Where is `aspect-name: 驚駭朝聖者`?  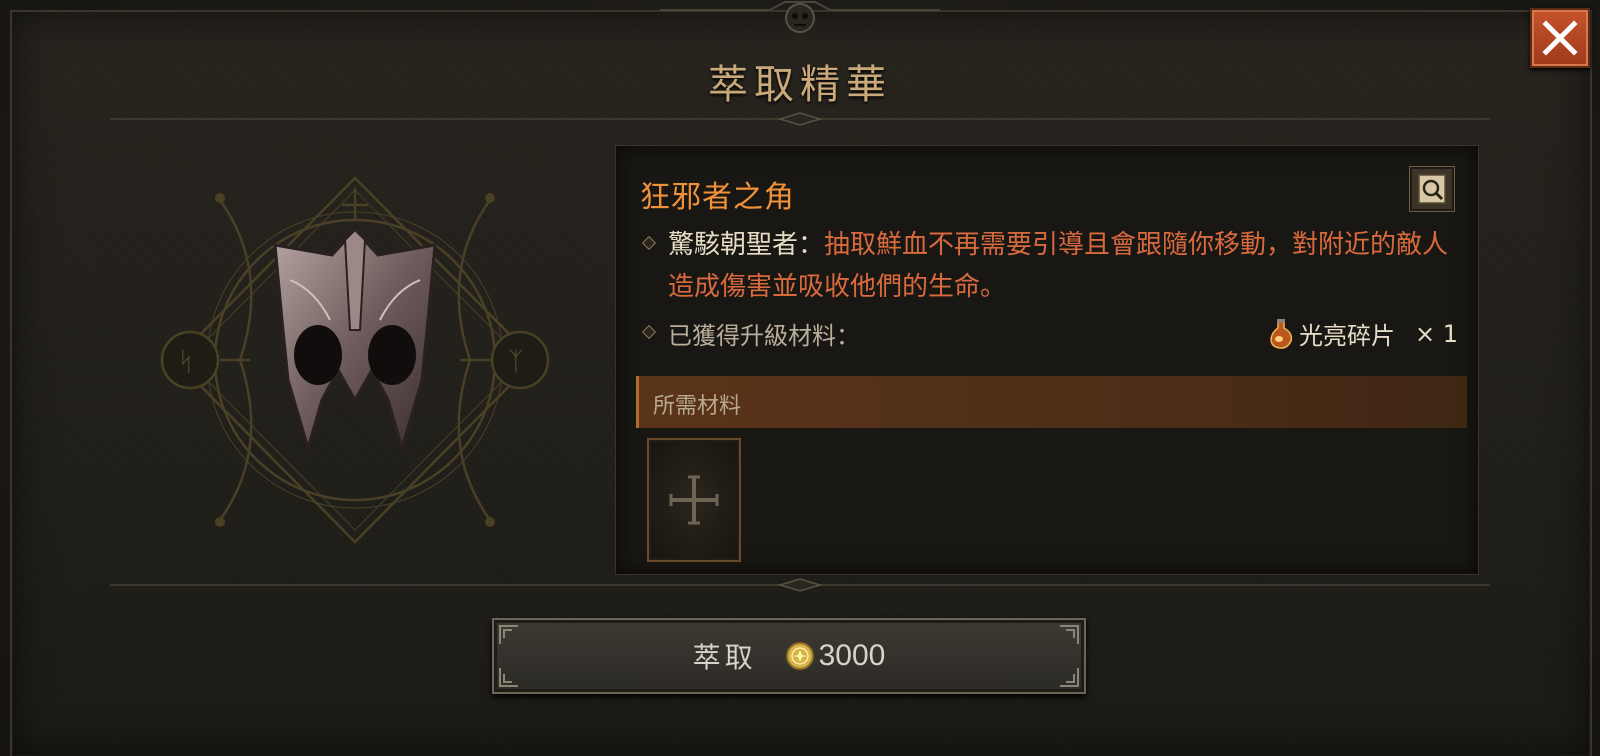
aspect-name: 驚駭朝聖者 is located at coordinates (733, 245).